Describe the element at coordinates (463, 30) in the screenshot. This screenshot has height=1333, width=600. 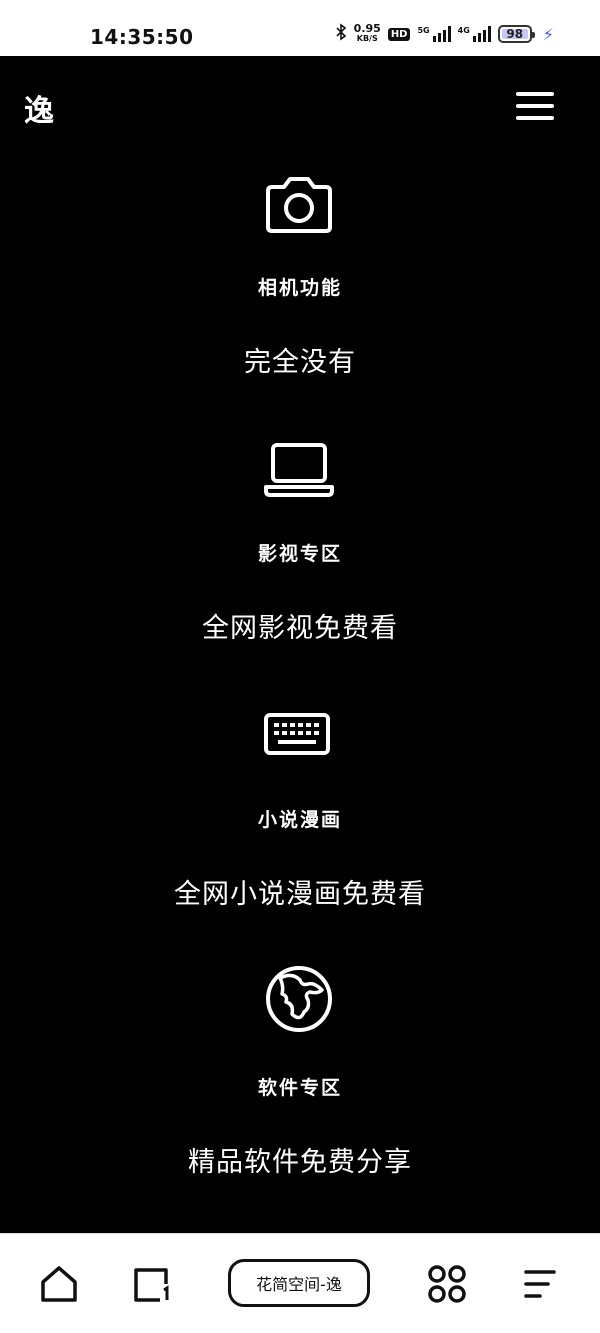
I see `signal-4g-label: 4G` at that location.